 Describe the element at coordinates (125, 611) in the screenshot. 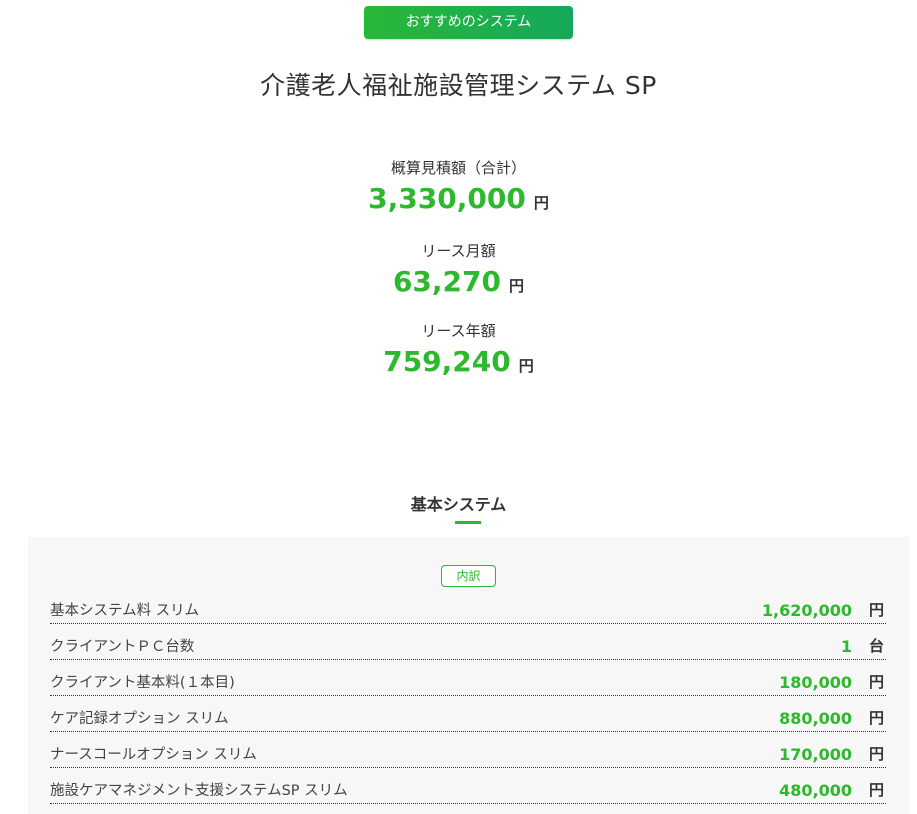

I see `item-label: 基本システム料 スリム` at that location.